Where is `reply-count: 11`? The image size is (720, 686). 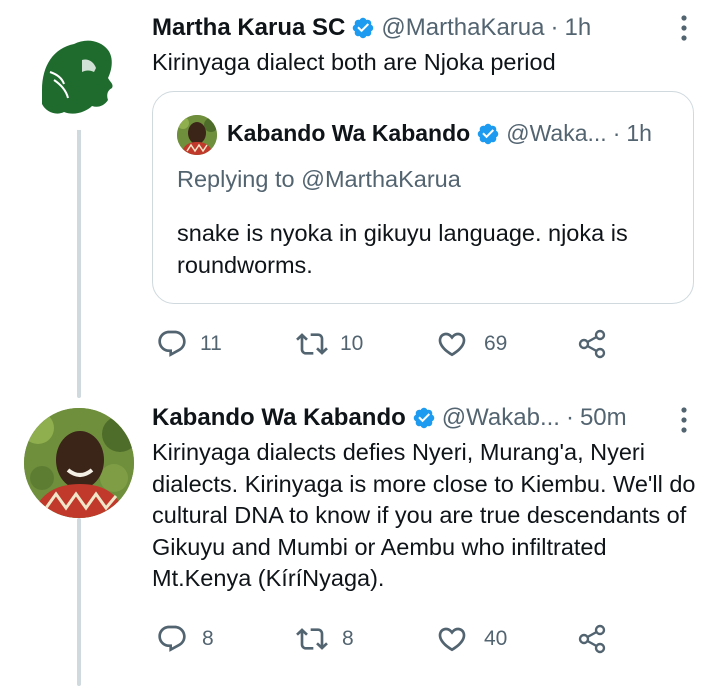 reply-count: 11 is located at coordinates (211, 343).